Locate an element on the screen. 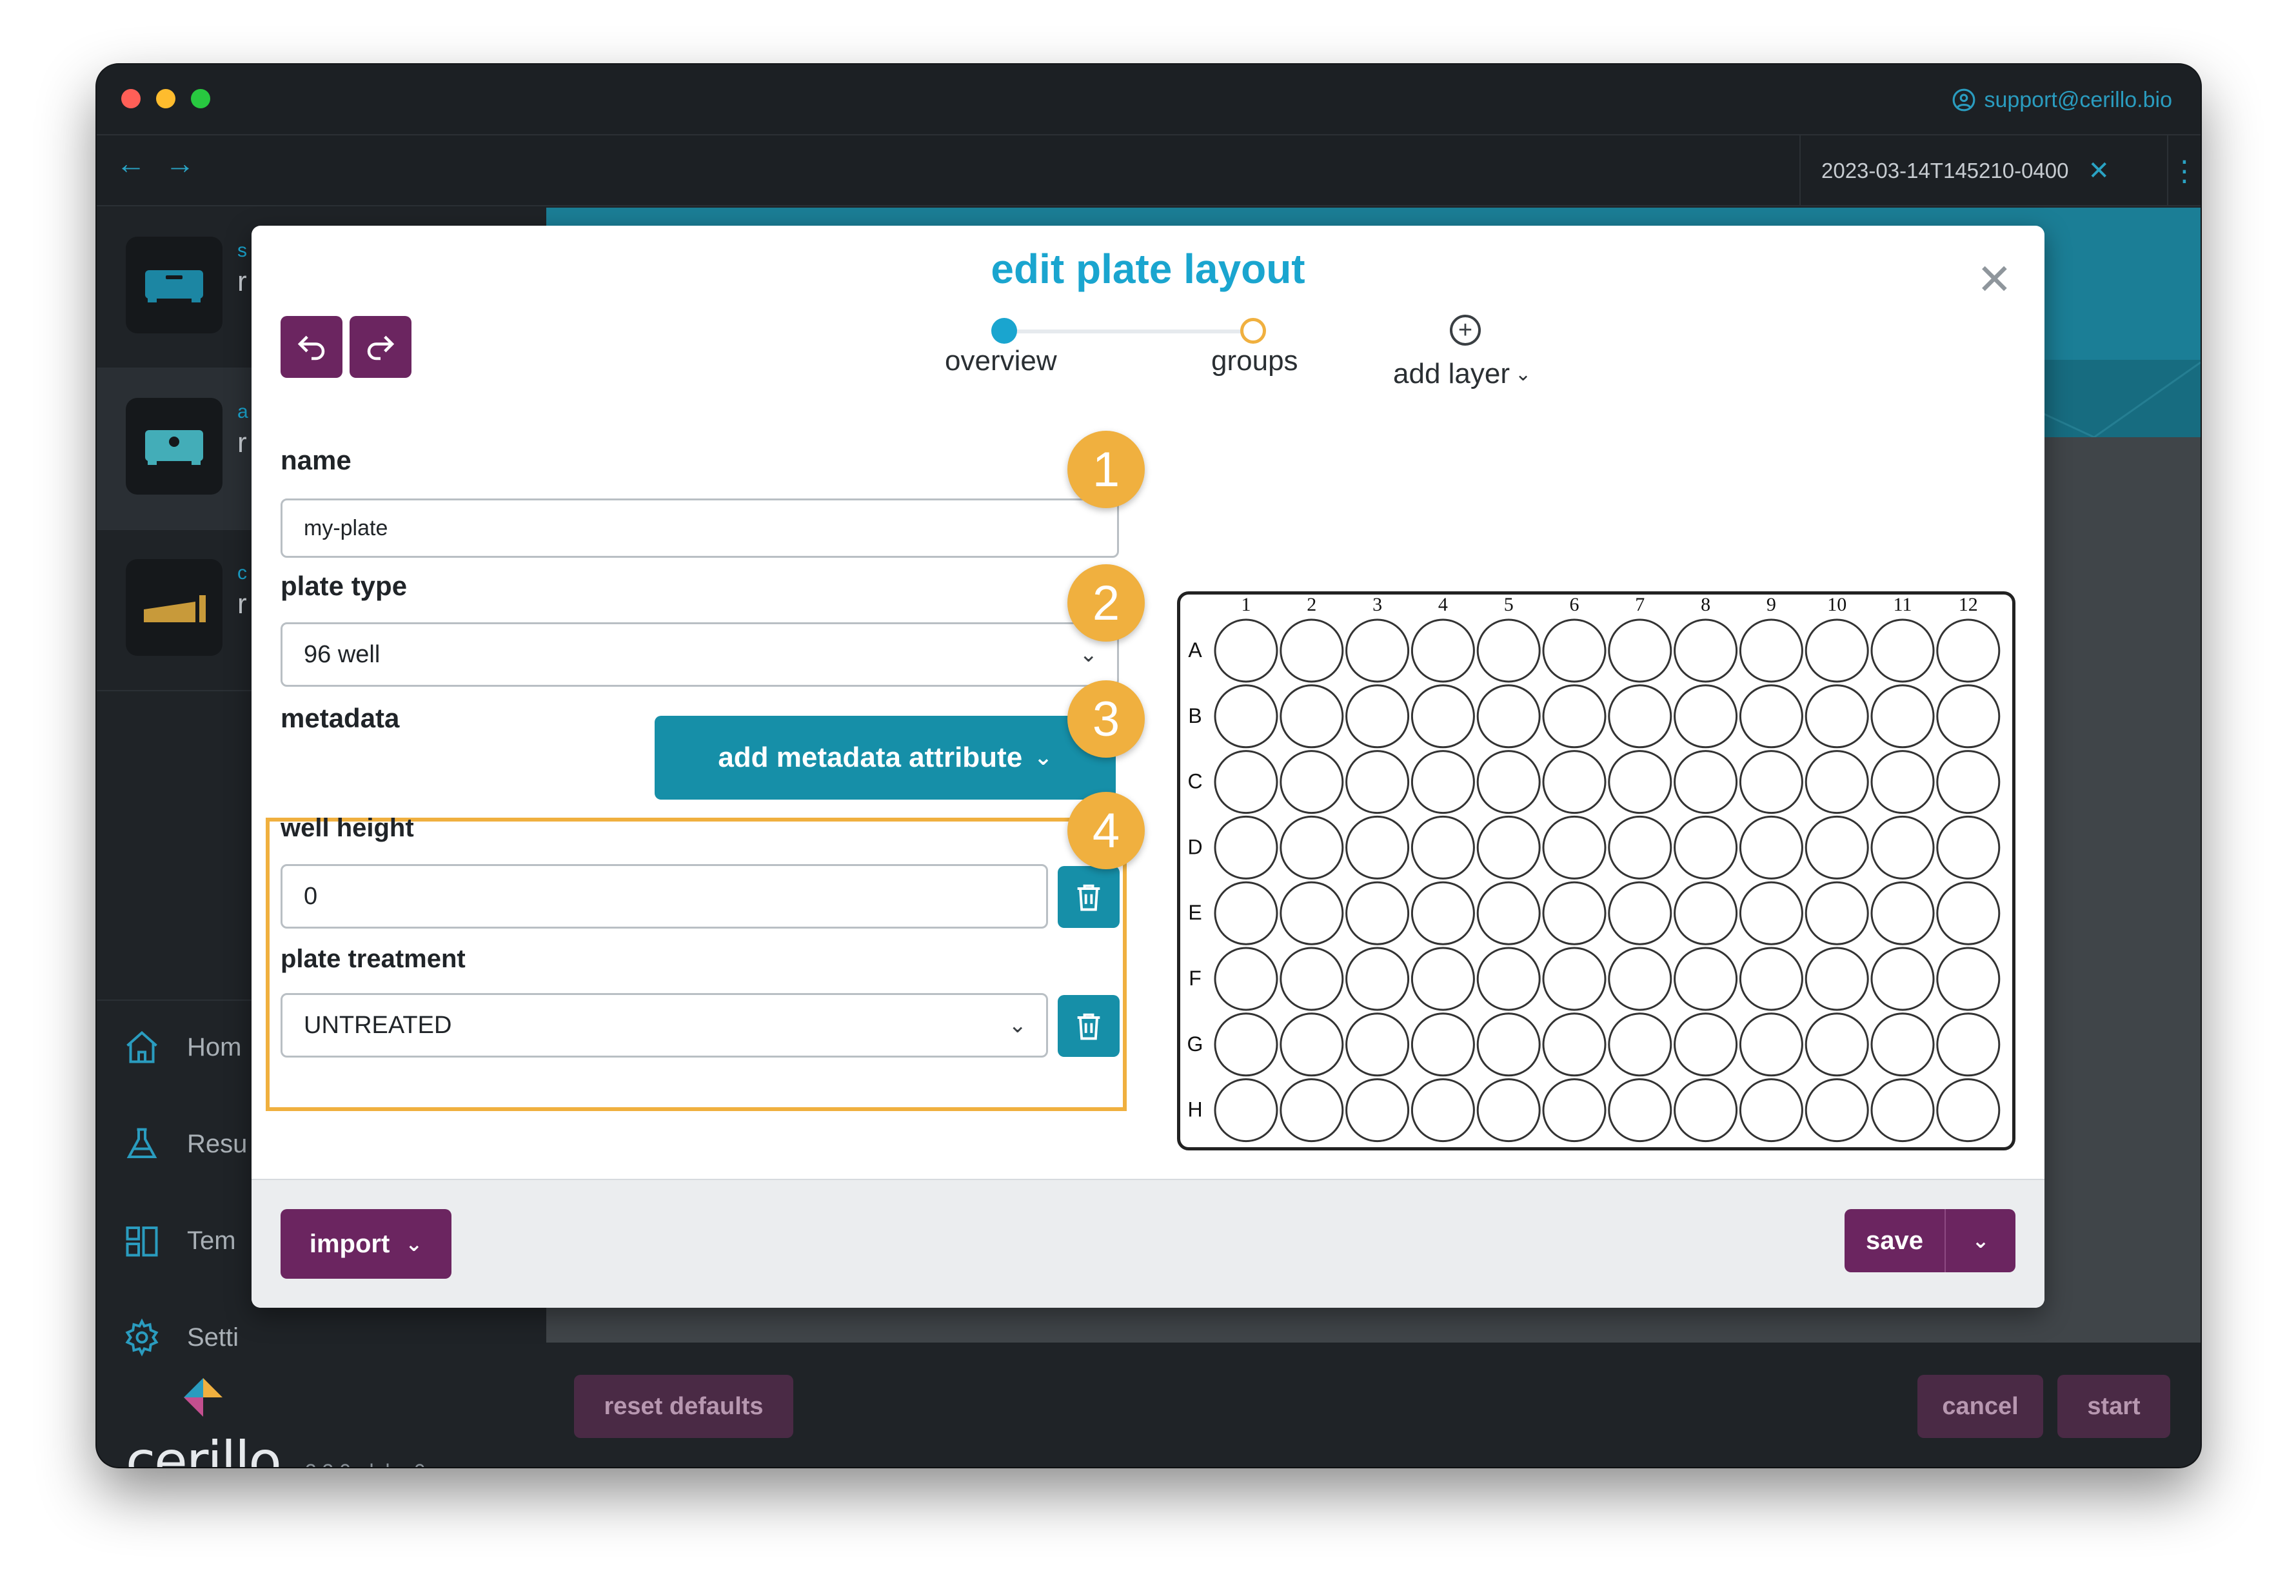 The image size is (2296, 1596). plate-well-A2 is located at coordinates (1312, 651).